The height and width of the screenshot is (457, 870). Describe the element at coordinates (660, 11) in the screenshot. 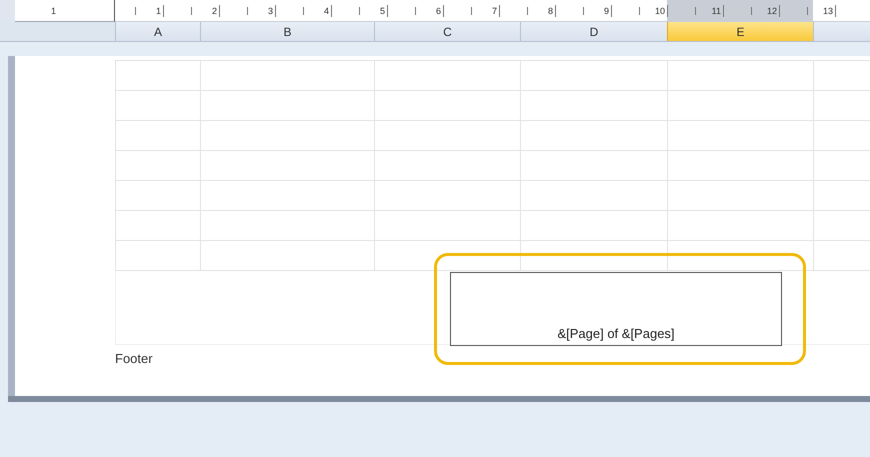

I see `ruler-number: 10` at that location.